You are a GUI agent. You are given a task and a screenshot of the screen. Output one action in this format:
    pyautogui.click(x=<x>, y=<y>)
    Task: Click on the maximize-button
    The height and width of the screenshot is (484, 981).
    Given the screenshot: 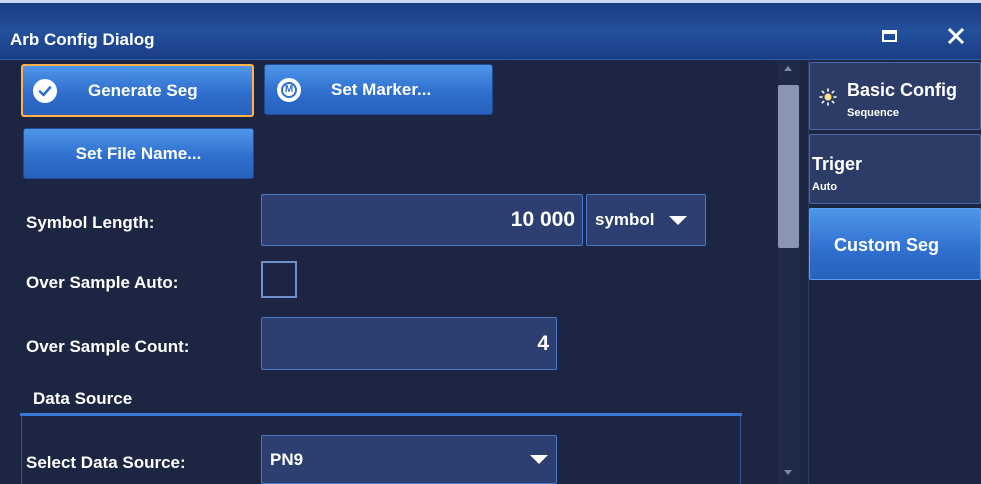 What is the action you would take?
    pyautogui.click(x=889, y=36)
    